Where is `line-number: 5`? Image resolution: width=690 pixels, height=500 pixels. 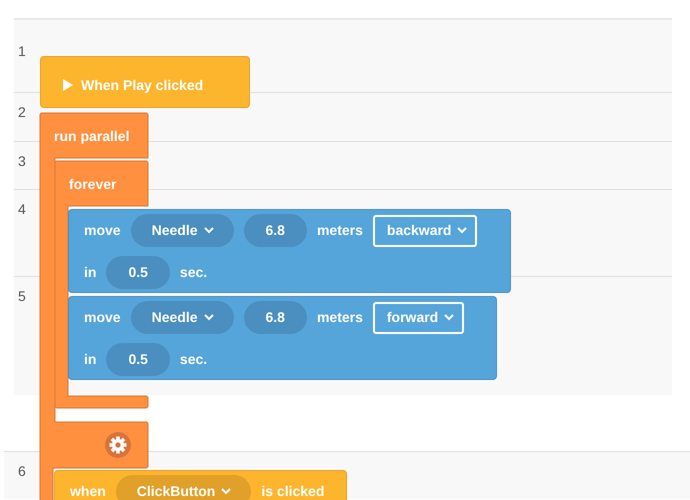
line-number: 5 is located at coordinates (22, 296).